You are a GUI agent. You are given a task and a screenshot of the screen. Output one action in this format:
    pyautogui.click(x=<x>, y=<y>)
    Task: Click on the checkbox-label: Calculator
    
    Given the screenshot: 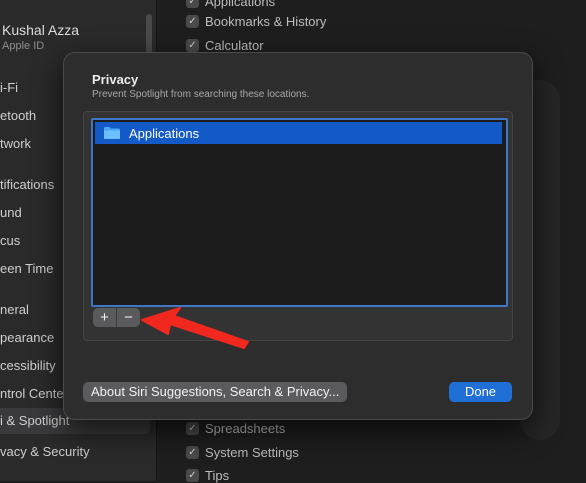 What is the action you would take?
    pyautogui.click(x=234, y=45)
    